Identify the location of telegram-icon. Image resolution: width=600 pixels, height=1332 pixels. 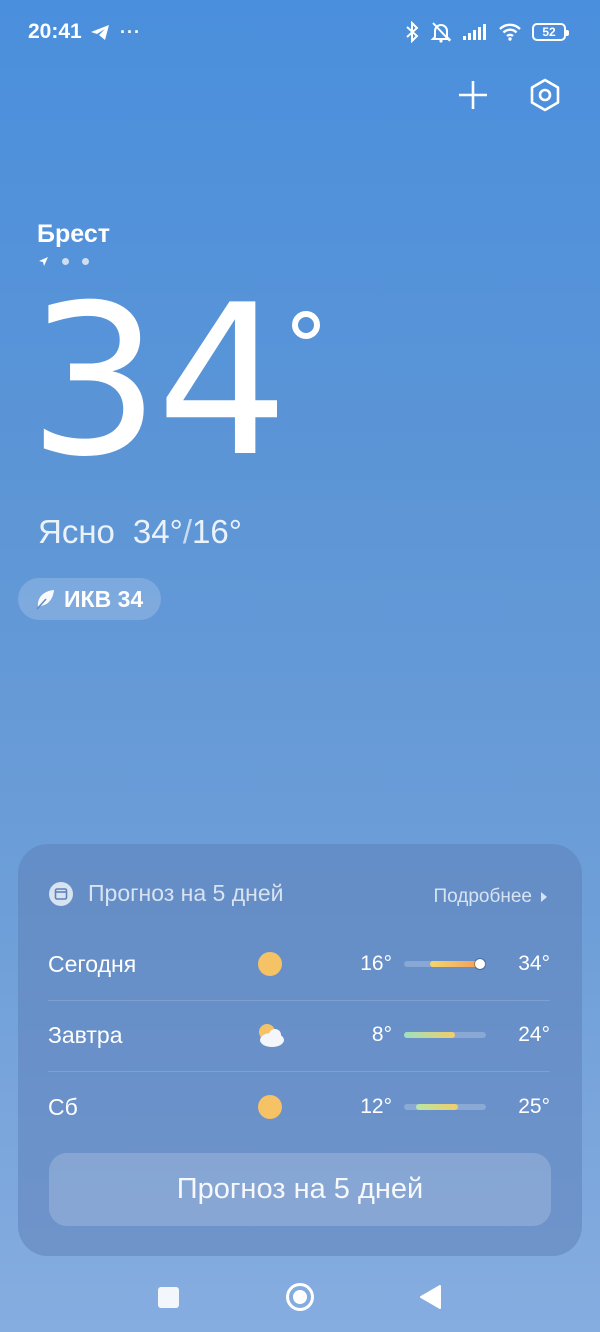
(100, 32).